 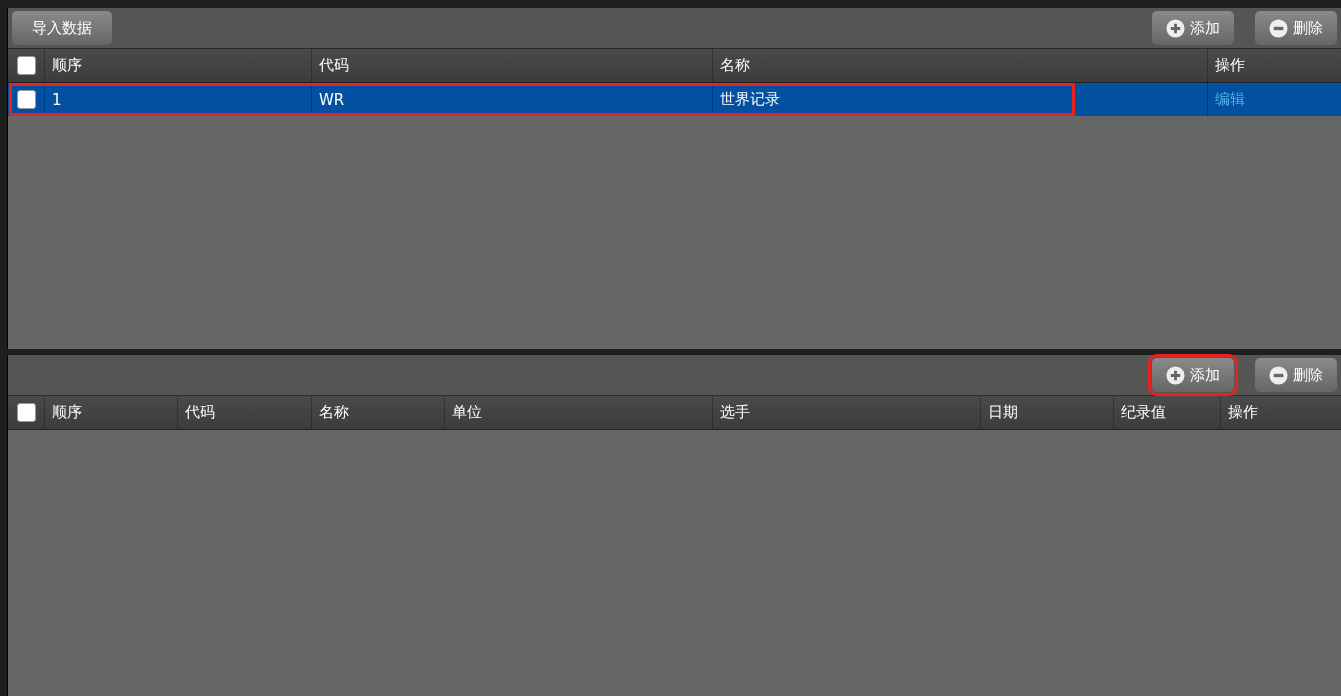 What do you see at coordinates (62, 28) in the screenshot?
I see `import-button: 导入数据` at bounding box center [62, 28].